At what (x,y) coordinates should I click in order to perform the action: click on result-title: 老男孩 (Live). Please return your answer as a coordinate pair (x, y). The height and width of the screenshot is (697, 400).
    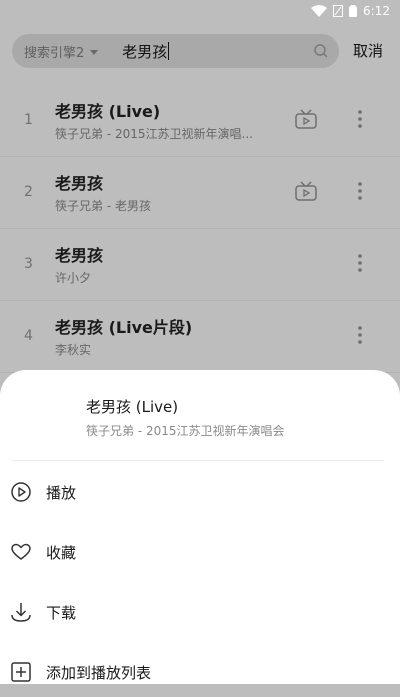
    Looking at the image, I should click on (108, 111).